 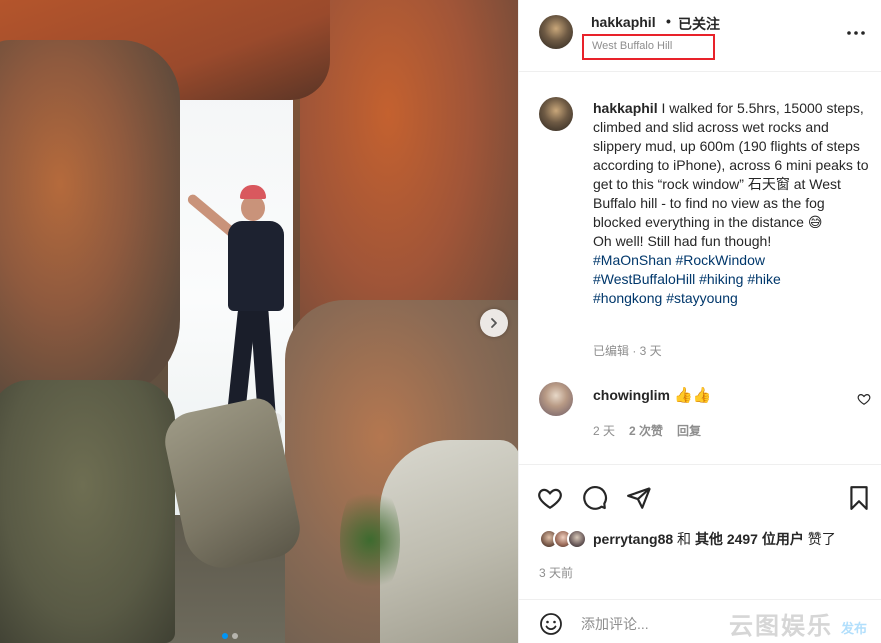 What do you see at coordinates (623, 22) in the screenshot?
I see `author-username: hakkaphil` at bounding box center [623, 22].